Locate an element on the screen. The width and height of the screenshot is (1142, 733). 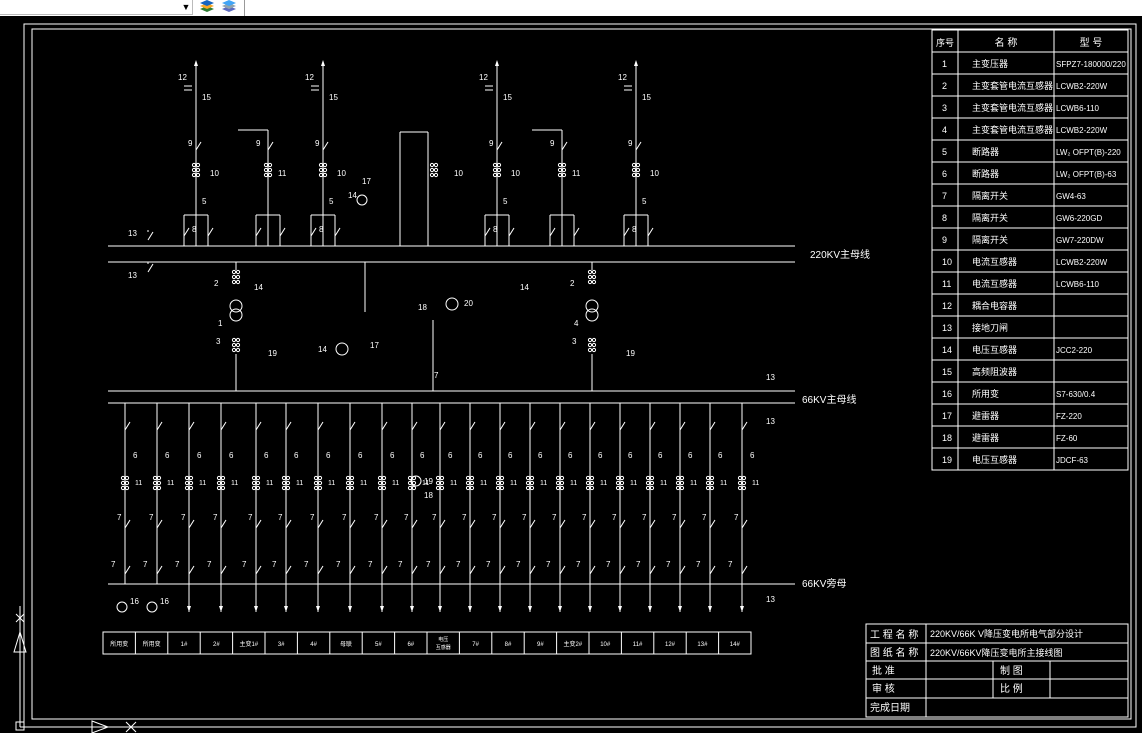
feeder-label: 5# is located at coordinates (378, 645).